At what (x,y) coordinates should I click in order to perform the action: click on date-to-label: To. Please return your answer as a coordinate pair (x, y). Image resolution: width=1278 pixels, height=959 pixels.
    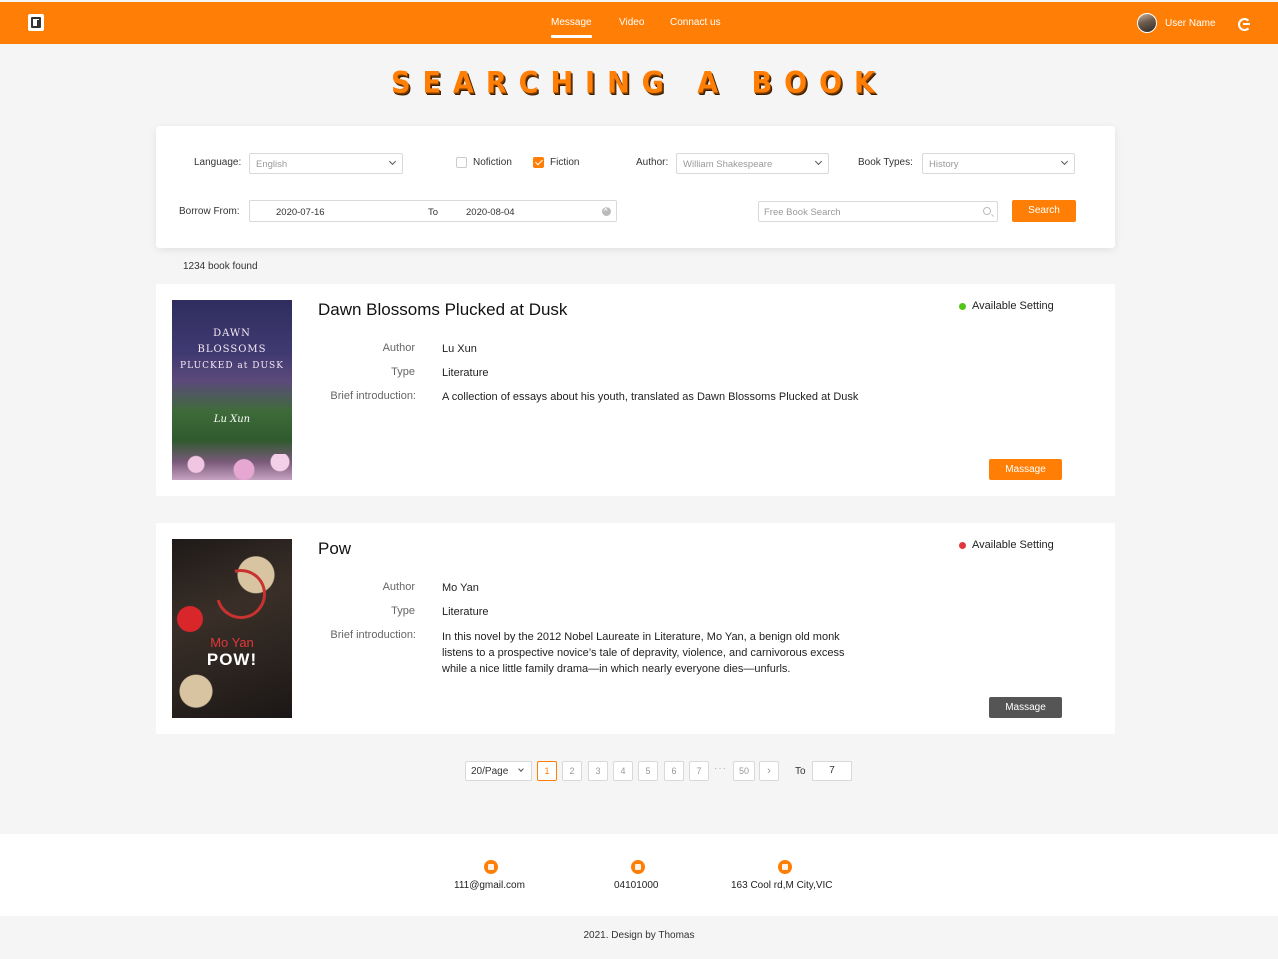
    Looking at the image, I should click on (433, 212).